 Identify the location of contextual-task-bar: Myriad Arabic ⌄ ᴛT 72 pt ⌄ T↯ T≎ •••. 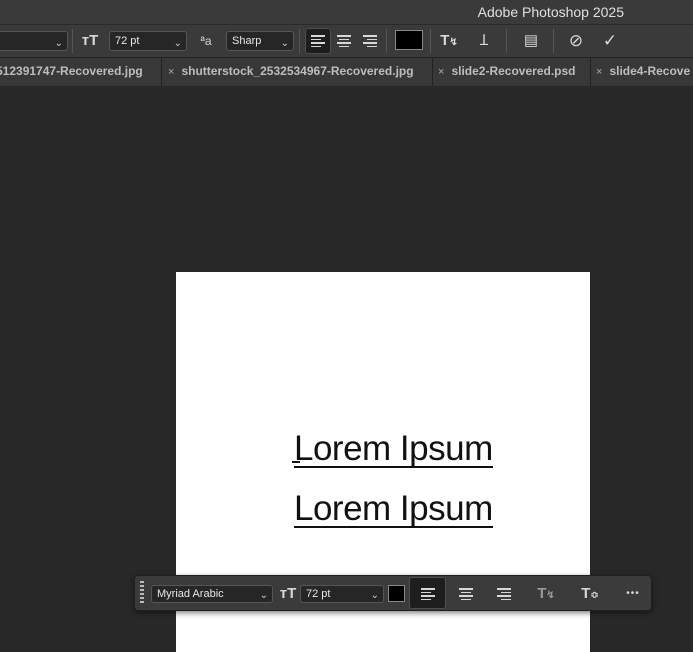
(393, 593).